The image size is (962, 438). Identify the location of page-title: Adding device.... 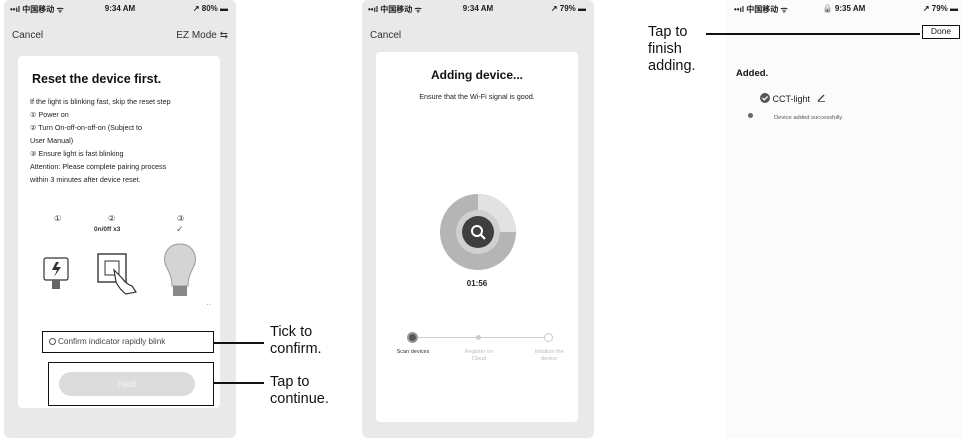
(476, 75).